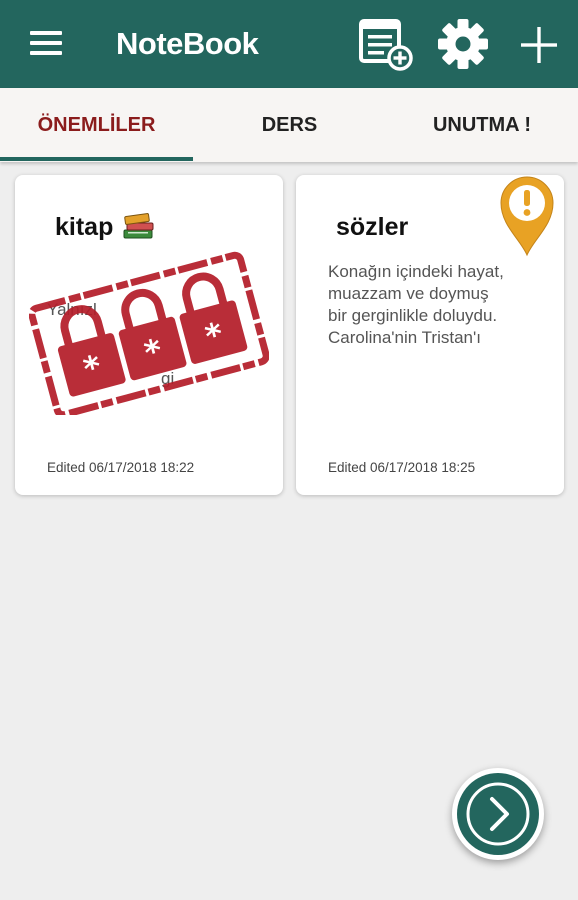  I want to click on note-body-line: muazzam ve doymuş, so click(408, 293).